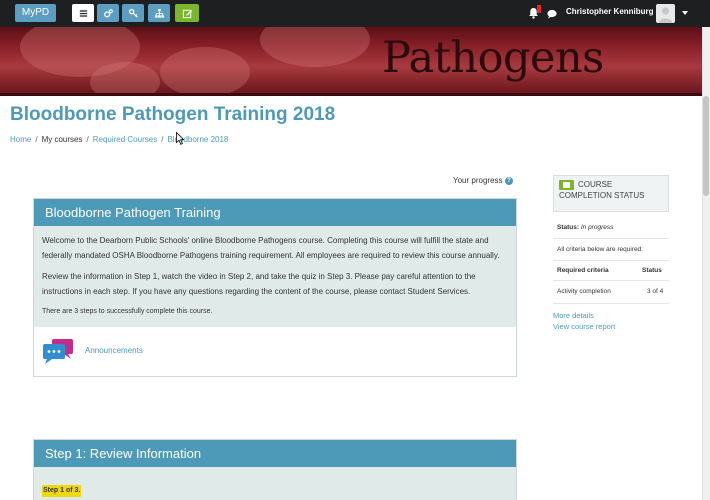  I want to click on menu-icon, so click(83, 13).